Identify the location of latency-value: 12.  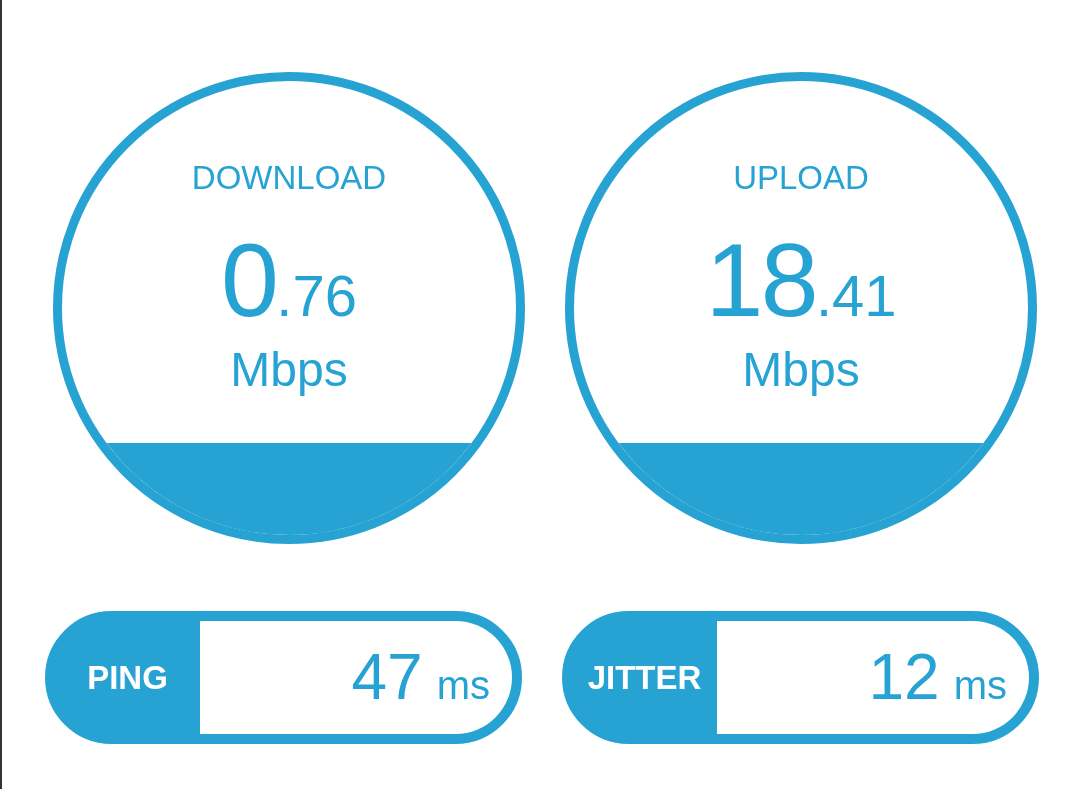
(904, 677).